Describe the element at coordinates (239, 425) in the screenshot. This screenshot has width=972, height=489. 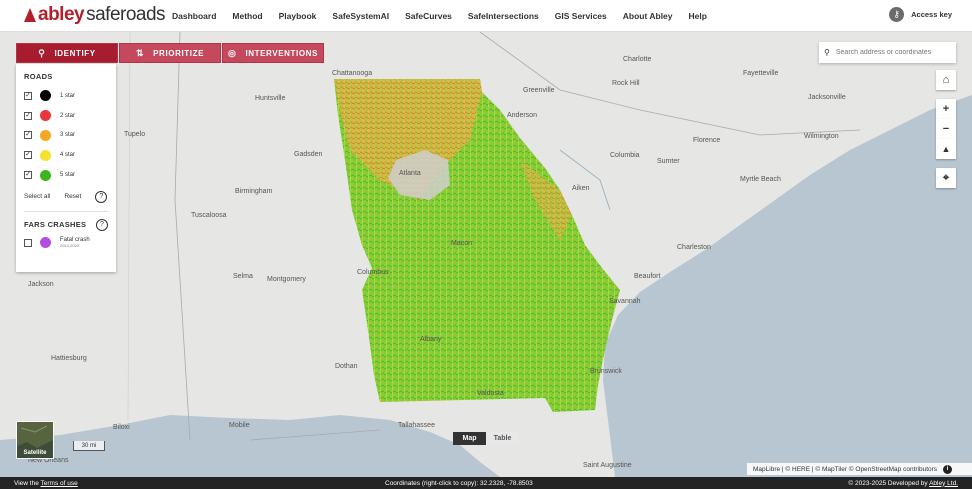
I see `place-label: Mobile` at that location.